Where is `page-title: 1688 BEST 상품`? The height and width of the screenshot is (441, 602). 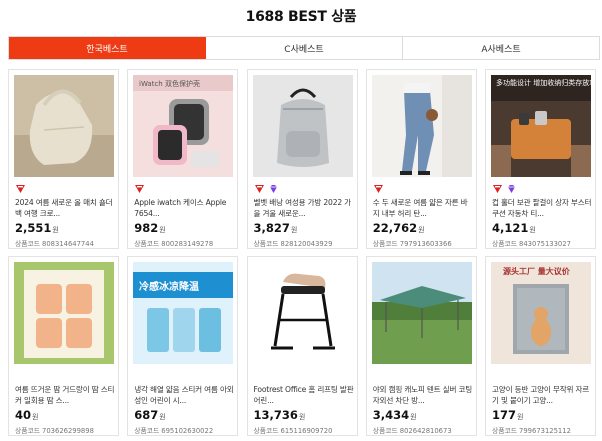
page-title: 1688 BEST 상품 is located at coordinates (301, 17).